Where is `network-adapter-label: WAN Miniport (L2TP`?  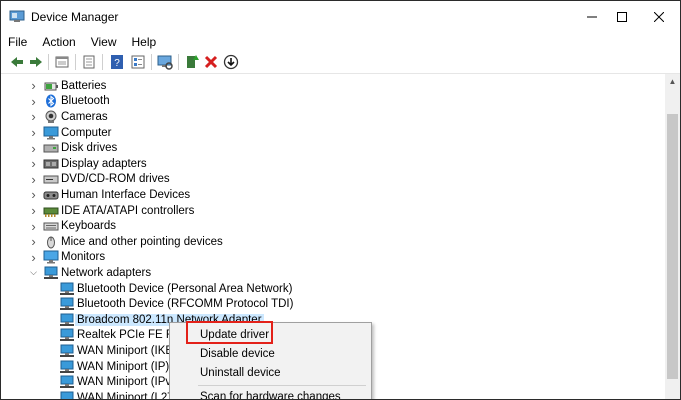 network-adapter-label: WAN Miniport (L2TP is located at coordinates (130, 395).